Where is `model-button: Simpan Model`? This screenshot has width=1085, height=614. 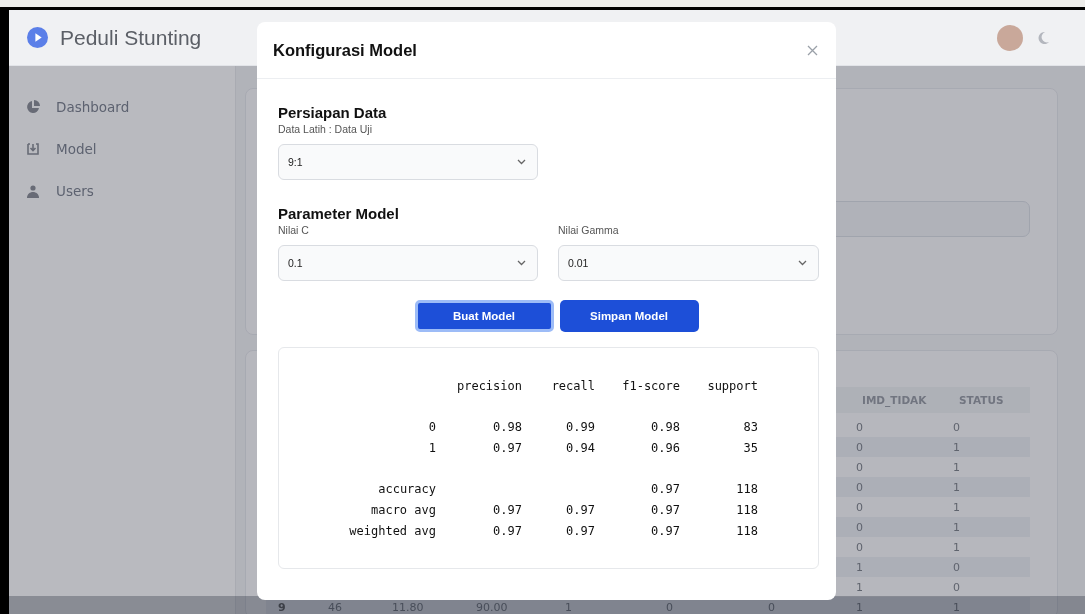
model-button: Simpan Model is located at coordinates (629, 316).